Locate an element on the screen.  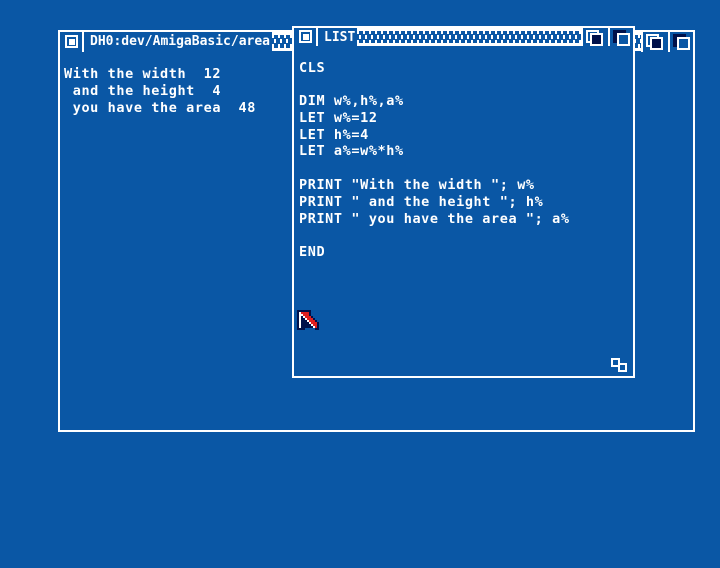
arrow-pointer-icon is located at coordinates (308, 323).